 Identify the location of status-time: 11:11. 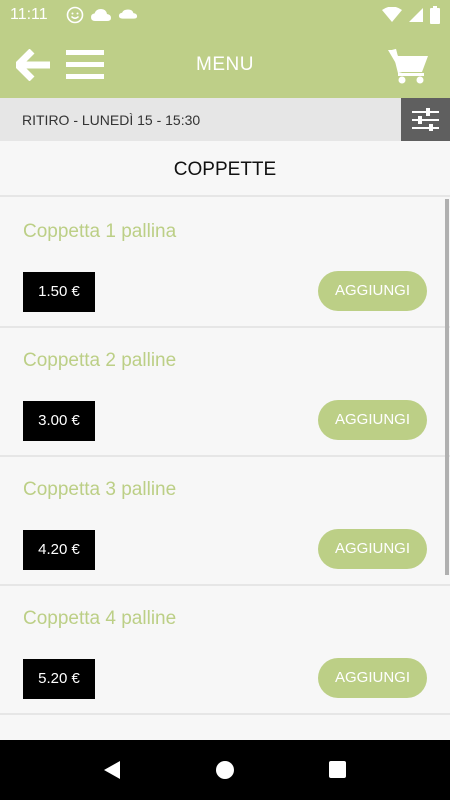
(29, 14).